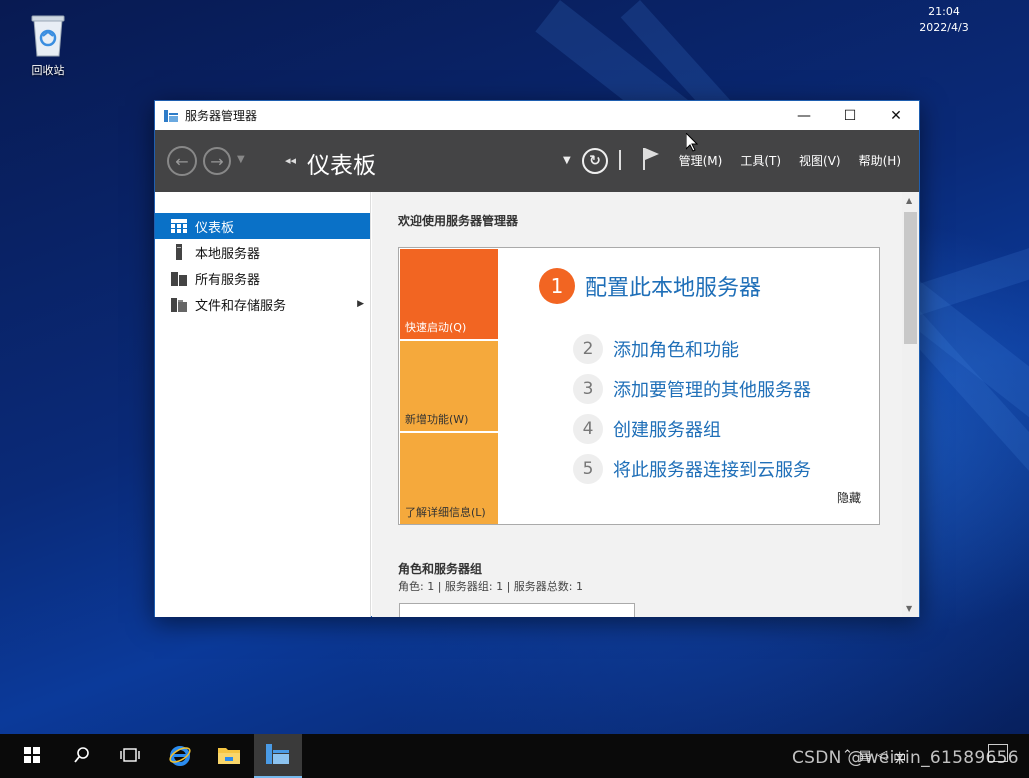  I want to click on clock-time: 21:04, so click(944, 11).